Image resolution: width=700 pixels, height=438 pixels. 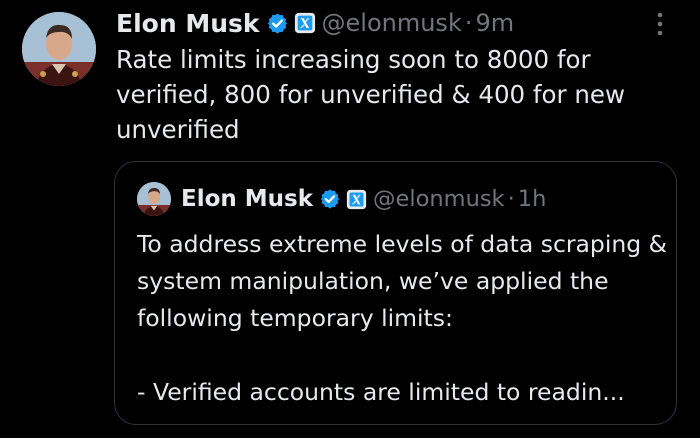 What do you see at coordinates (188, 23) in the screenshot?
I see `author-name: Elon Musk` at bounding box center [188, 23].